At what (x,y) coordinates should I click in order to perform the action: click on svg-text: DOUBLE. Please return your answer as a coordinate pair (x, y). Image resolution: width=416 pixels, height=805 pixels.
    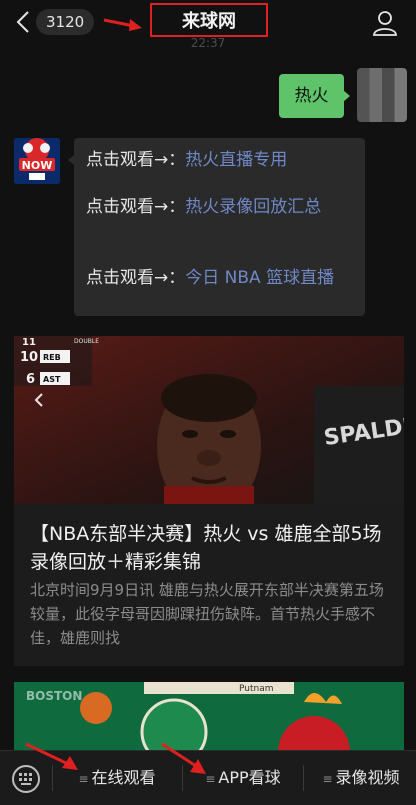
    Looking at the image, I should click on (86, 341).